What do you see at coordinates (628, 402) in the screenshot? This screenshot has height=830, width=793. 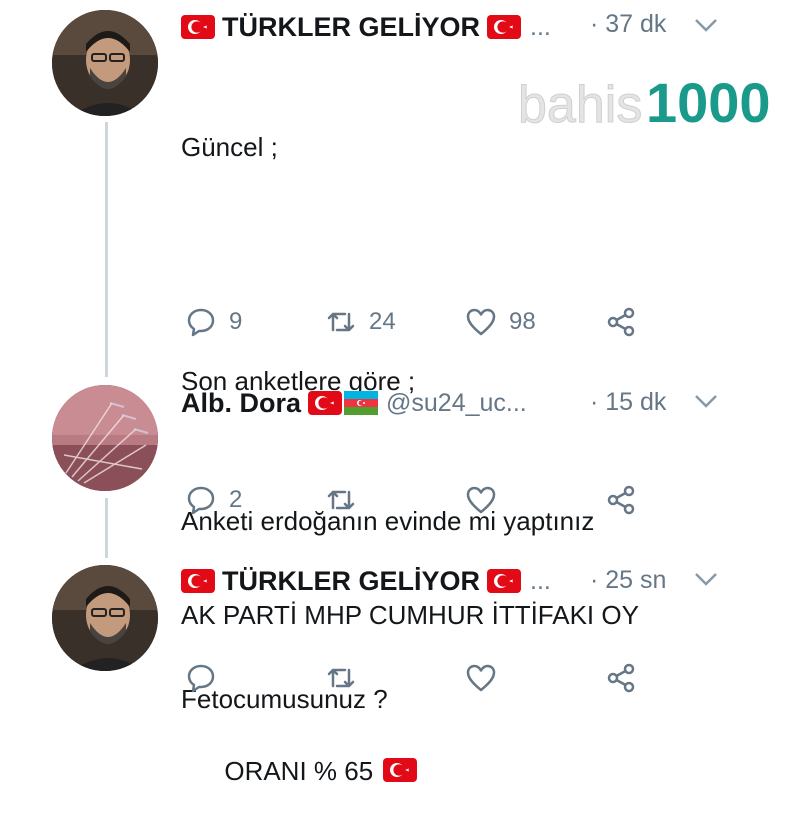 I see `timestamp: · 15 dk` at bounding box center [628, 402].